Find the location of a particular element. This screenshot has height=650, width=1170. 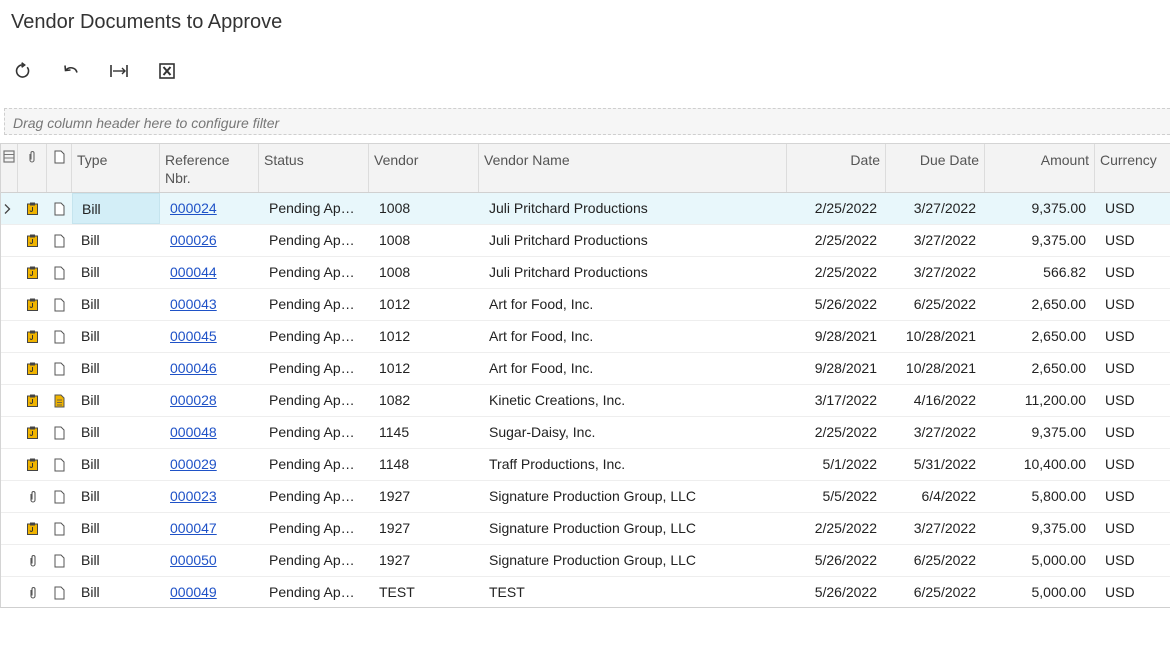

header-row-settings is located at coordinates (9, 168).